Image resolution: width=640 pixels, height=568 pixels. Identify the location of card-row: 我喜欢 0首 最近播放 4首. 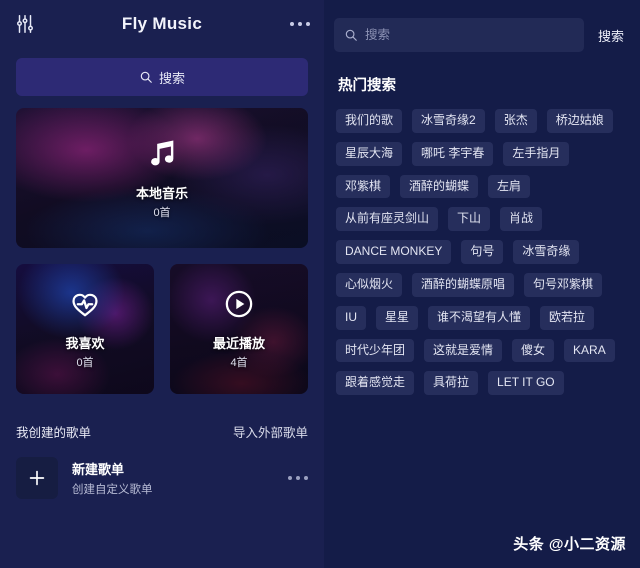
(162, 329).